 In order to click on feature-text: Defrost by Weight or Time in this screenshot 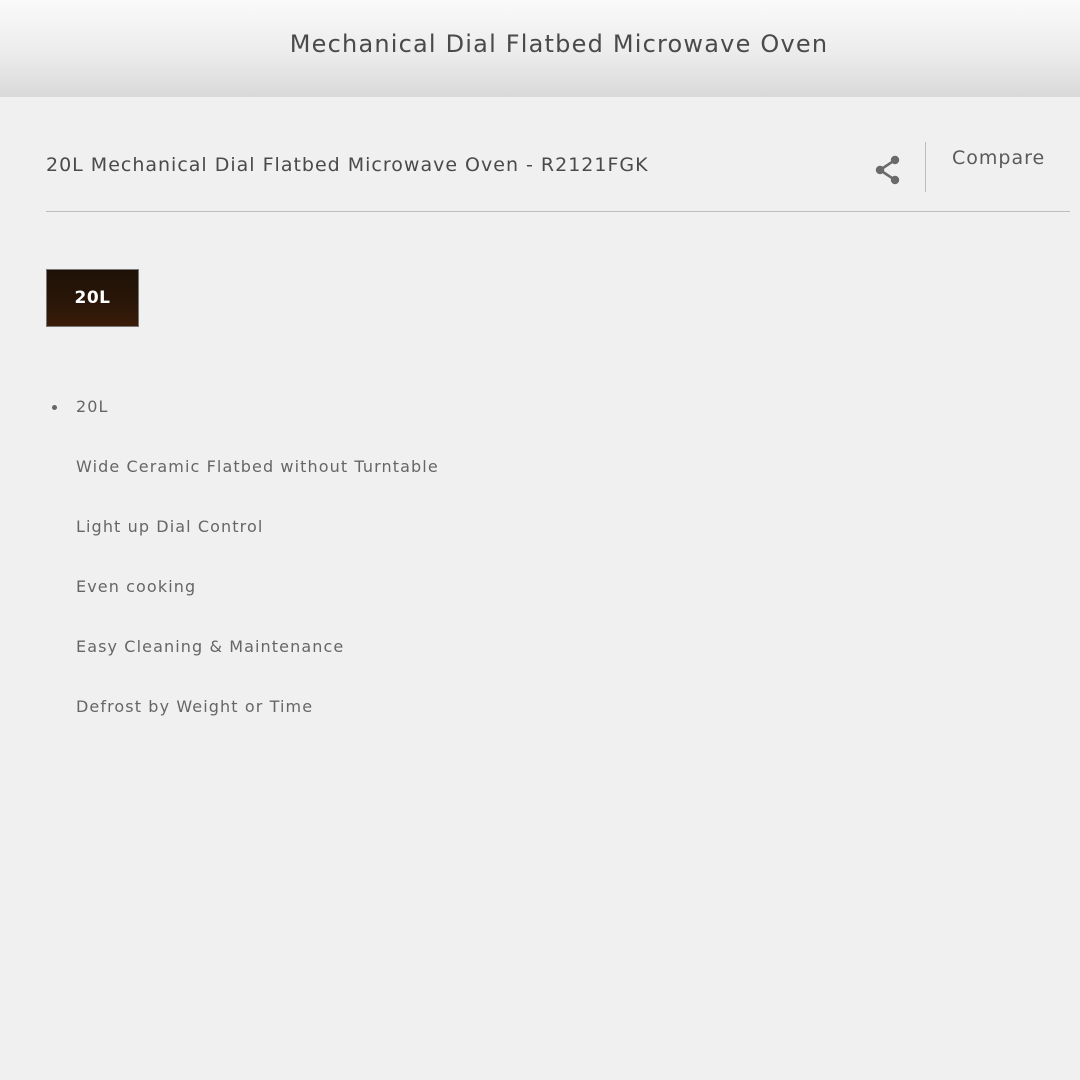, I will do `click(195, 706)`.